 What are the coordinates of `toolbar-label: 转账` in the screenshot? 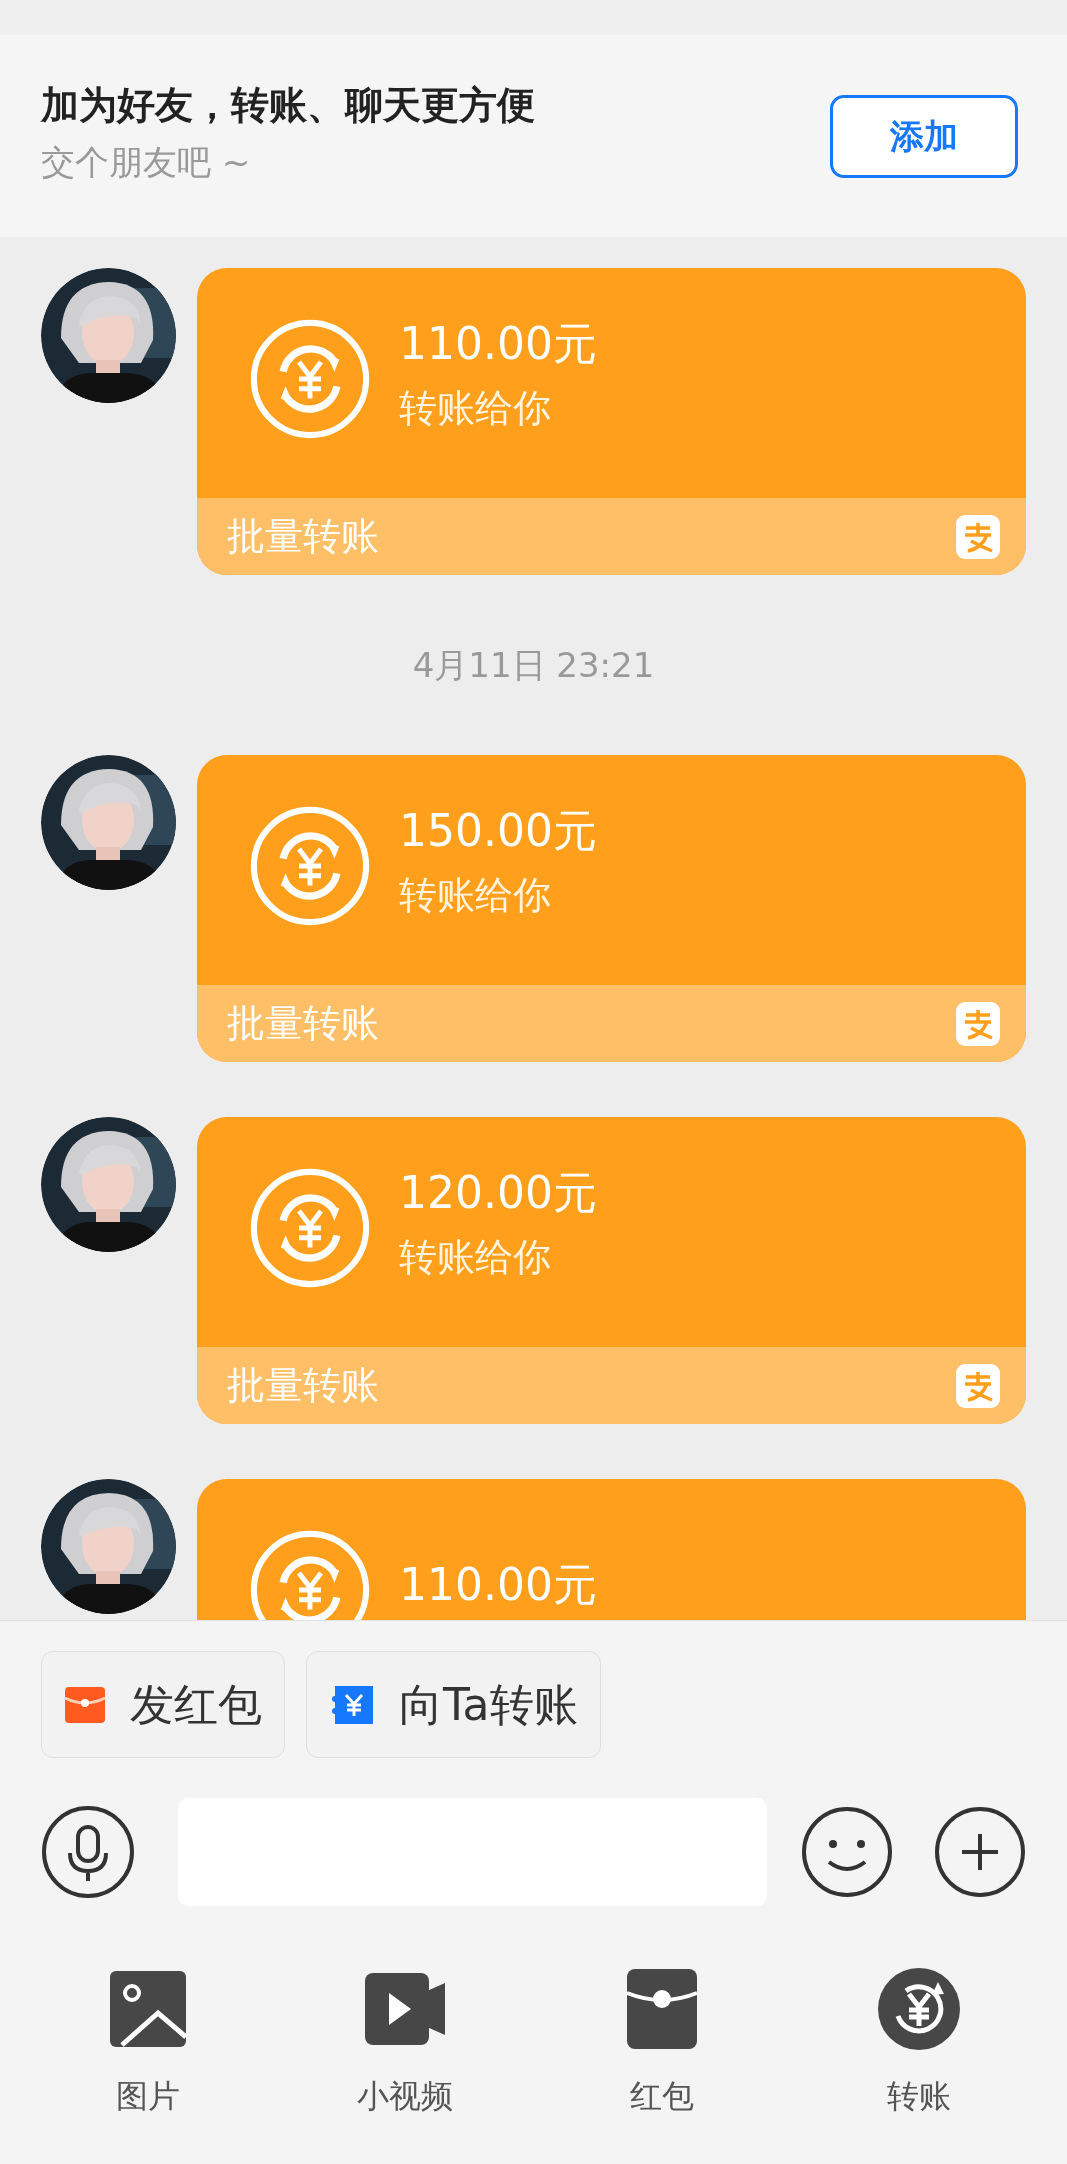 It's located at (918, 2096).